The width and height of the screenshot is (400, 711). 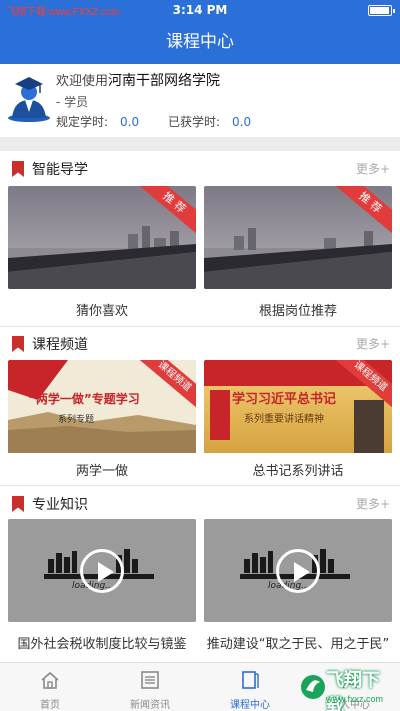 What do you see at coordinates (102, 469) in the screenshot?
I see `card-label: 两学一做` at bounding box center [102, 469].